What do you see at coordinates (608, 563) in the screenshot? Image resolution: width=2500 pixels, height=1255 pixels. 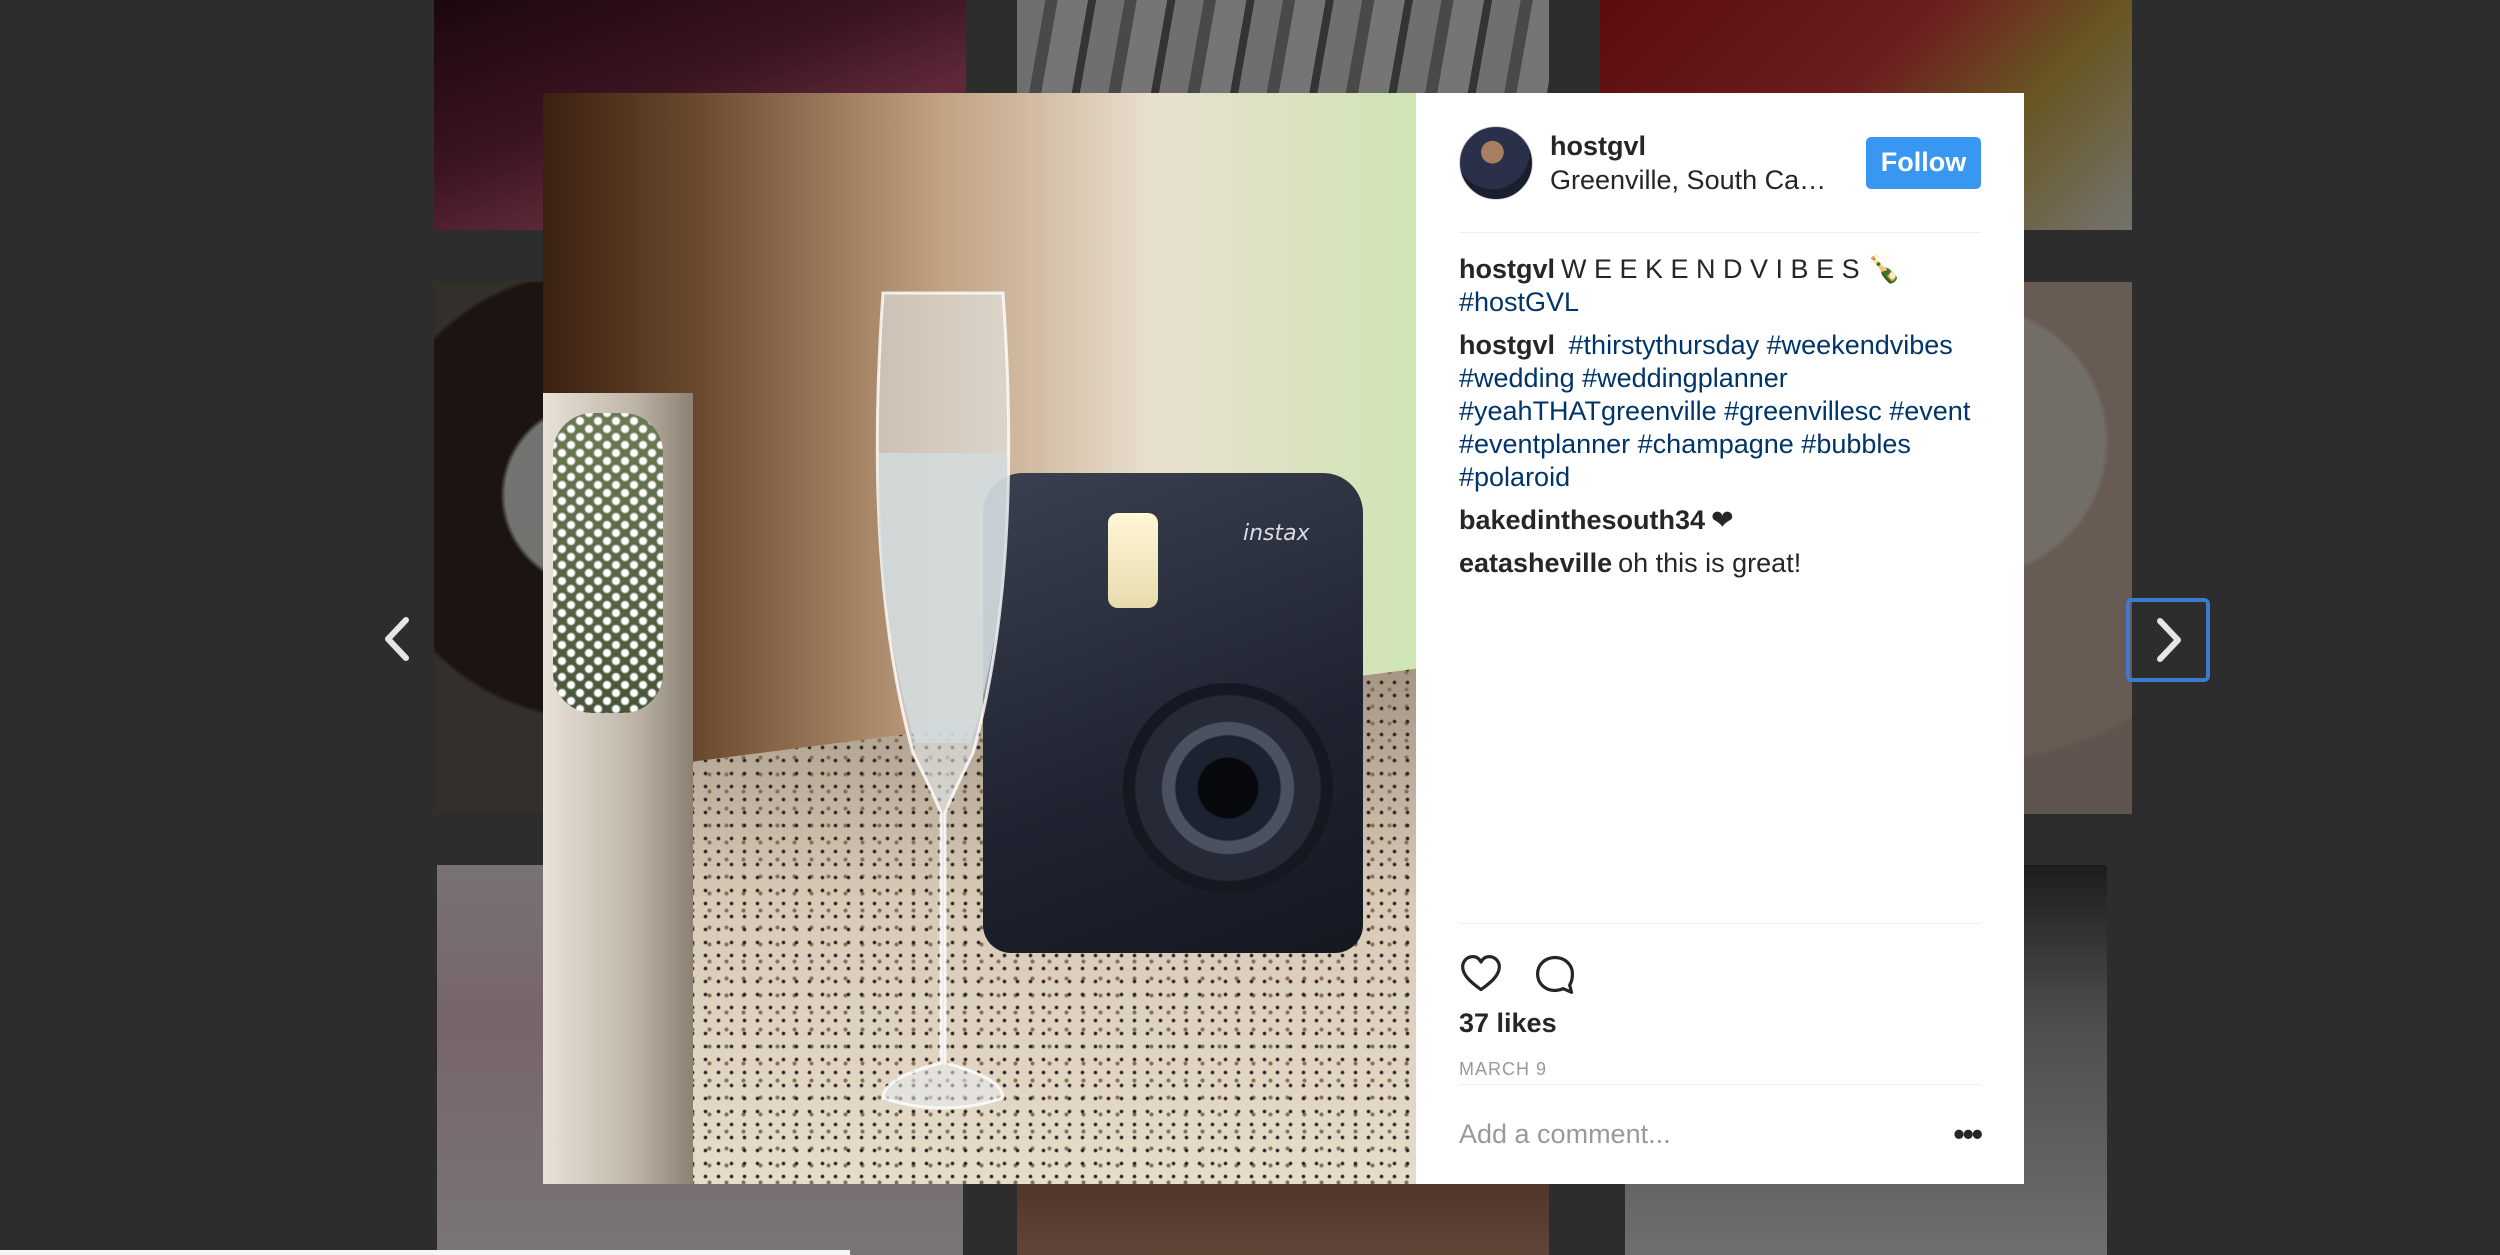 I see `babys-breath-flowers` at bounding box center [608, 563].